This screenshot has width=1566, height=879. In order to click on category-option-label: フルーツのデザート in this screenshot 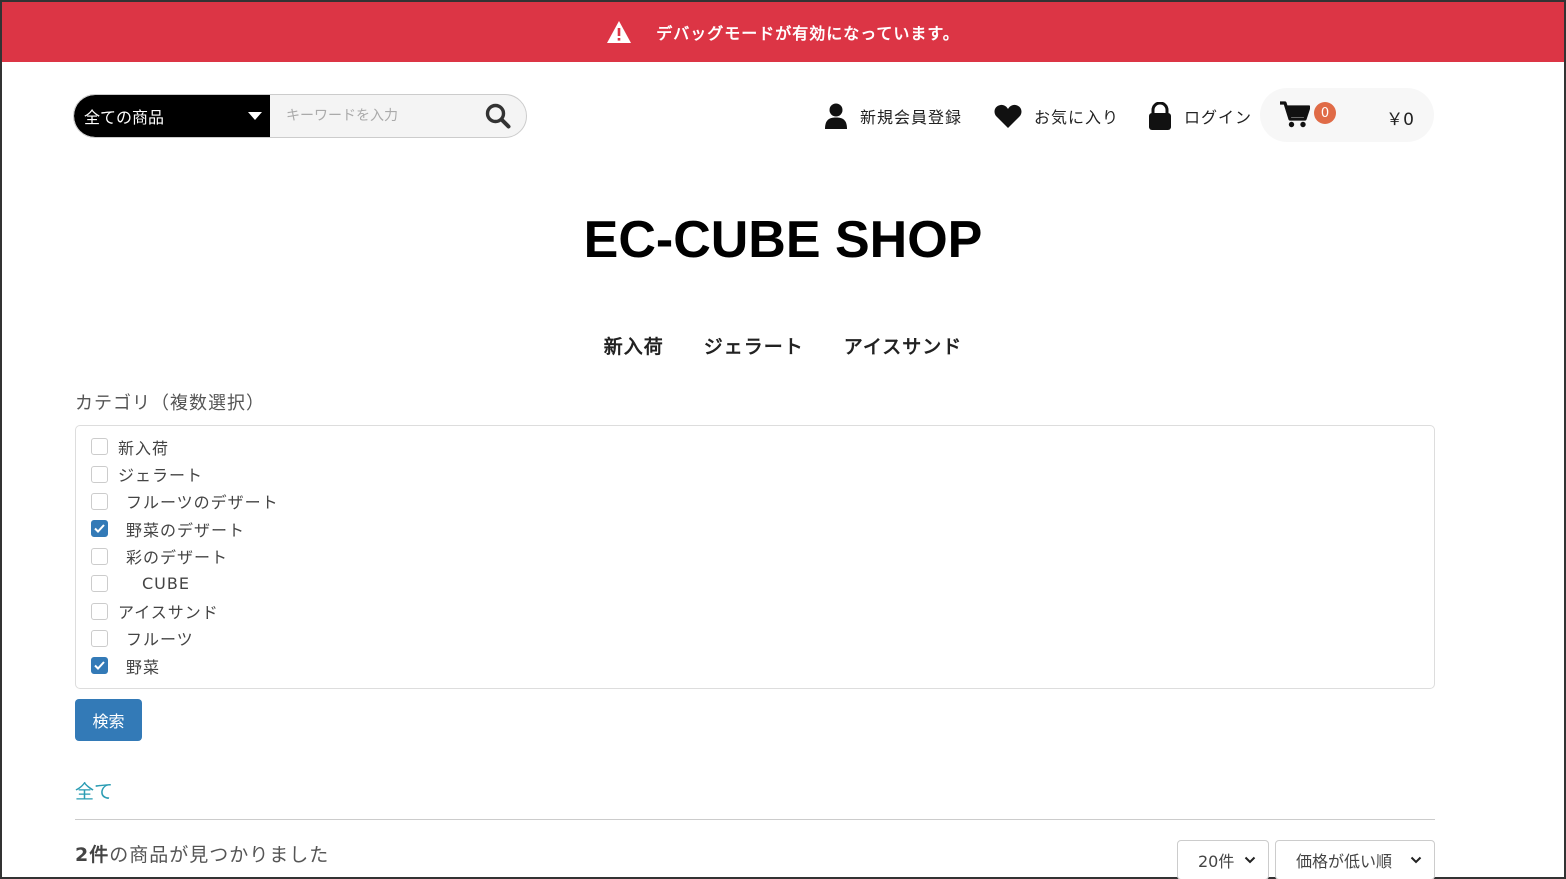, I will do `click(202, 503)`.